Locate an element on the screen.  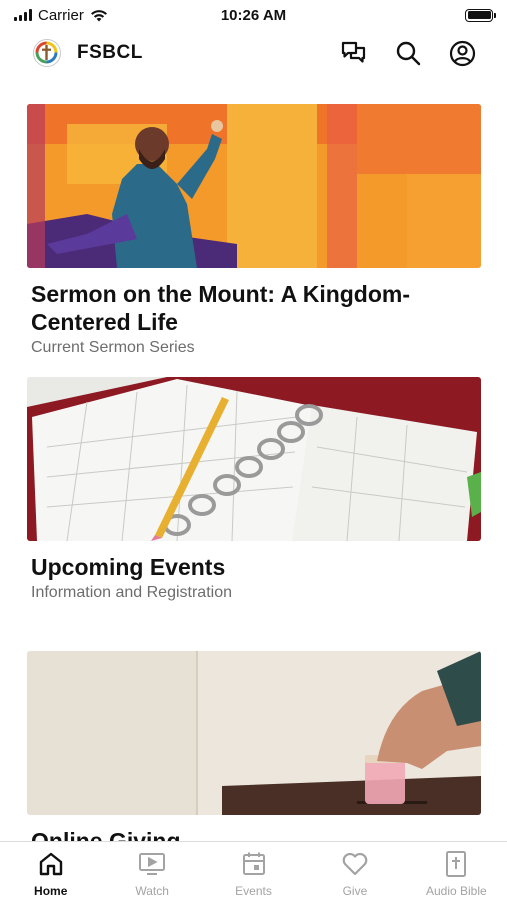
status-left: Carrier is located at coordinates (94, 15).